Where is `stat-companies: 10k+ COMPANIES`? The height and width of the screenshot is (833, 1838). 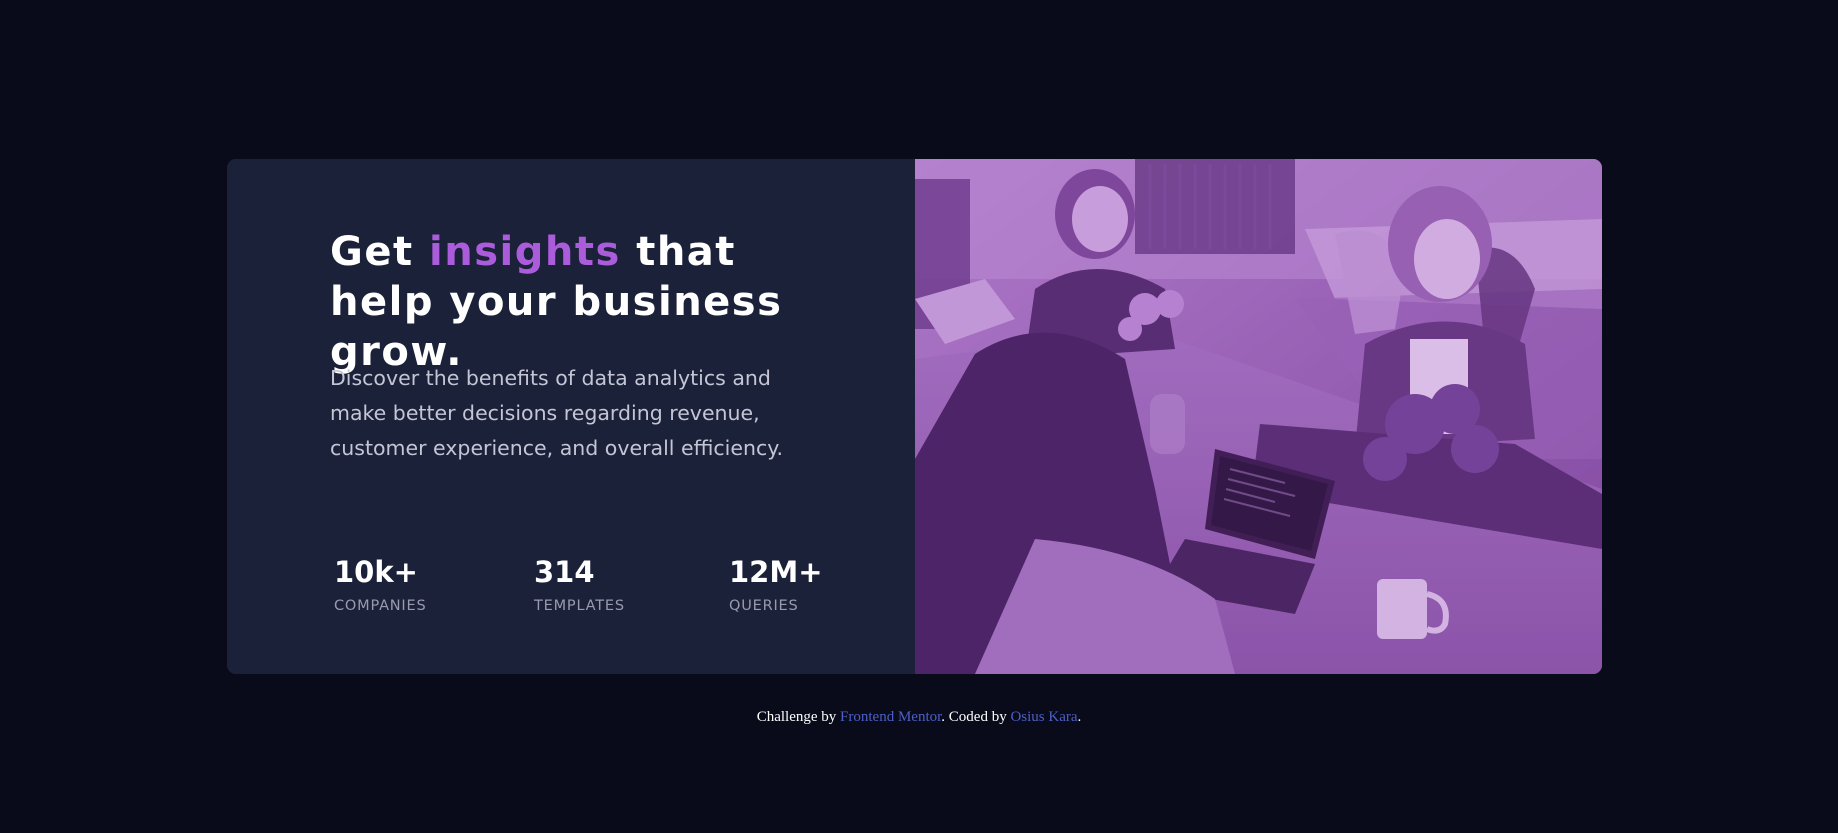
stat-companies: 10k+ COMPANIES is located at coordinates (380, 585).